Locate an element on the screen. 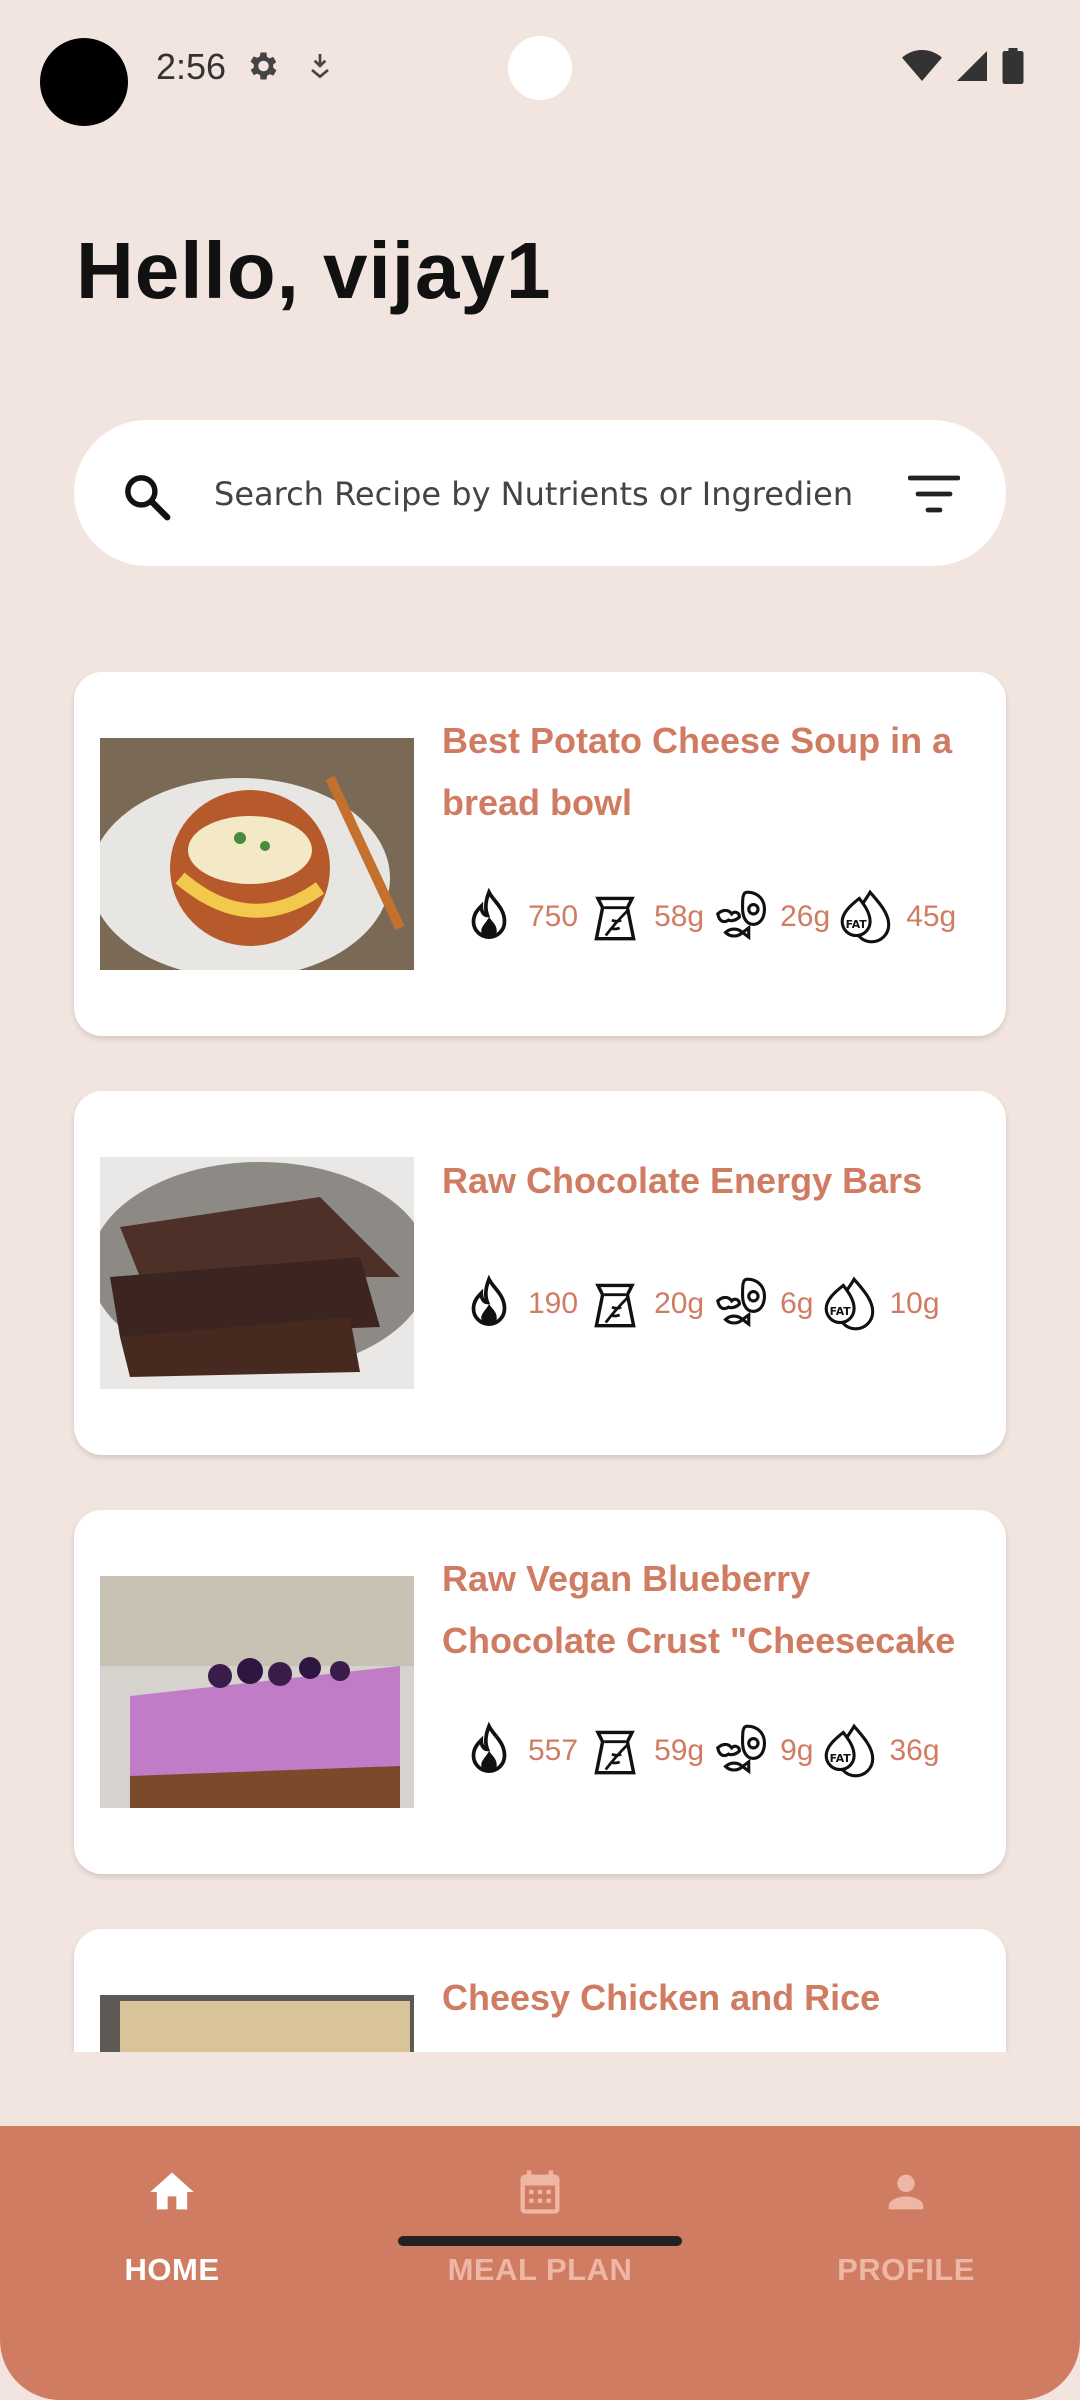  nutrition-row: 750 58g 26g FAT 45g is located at coordinates (710, 917).